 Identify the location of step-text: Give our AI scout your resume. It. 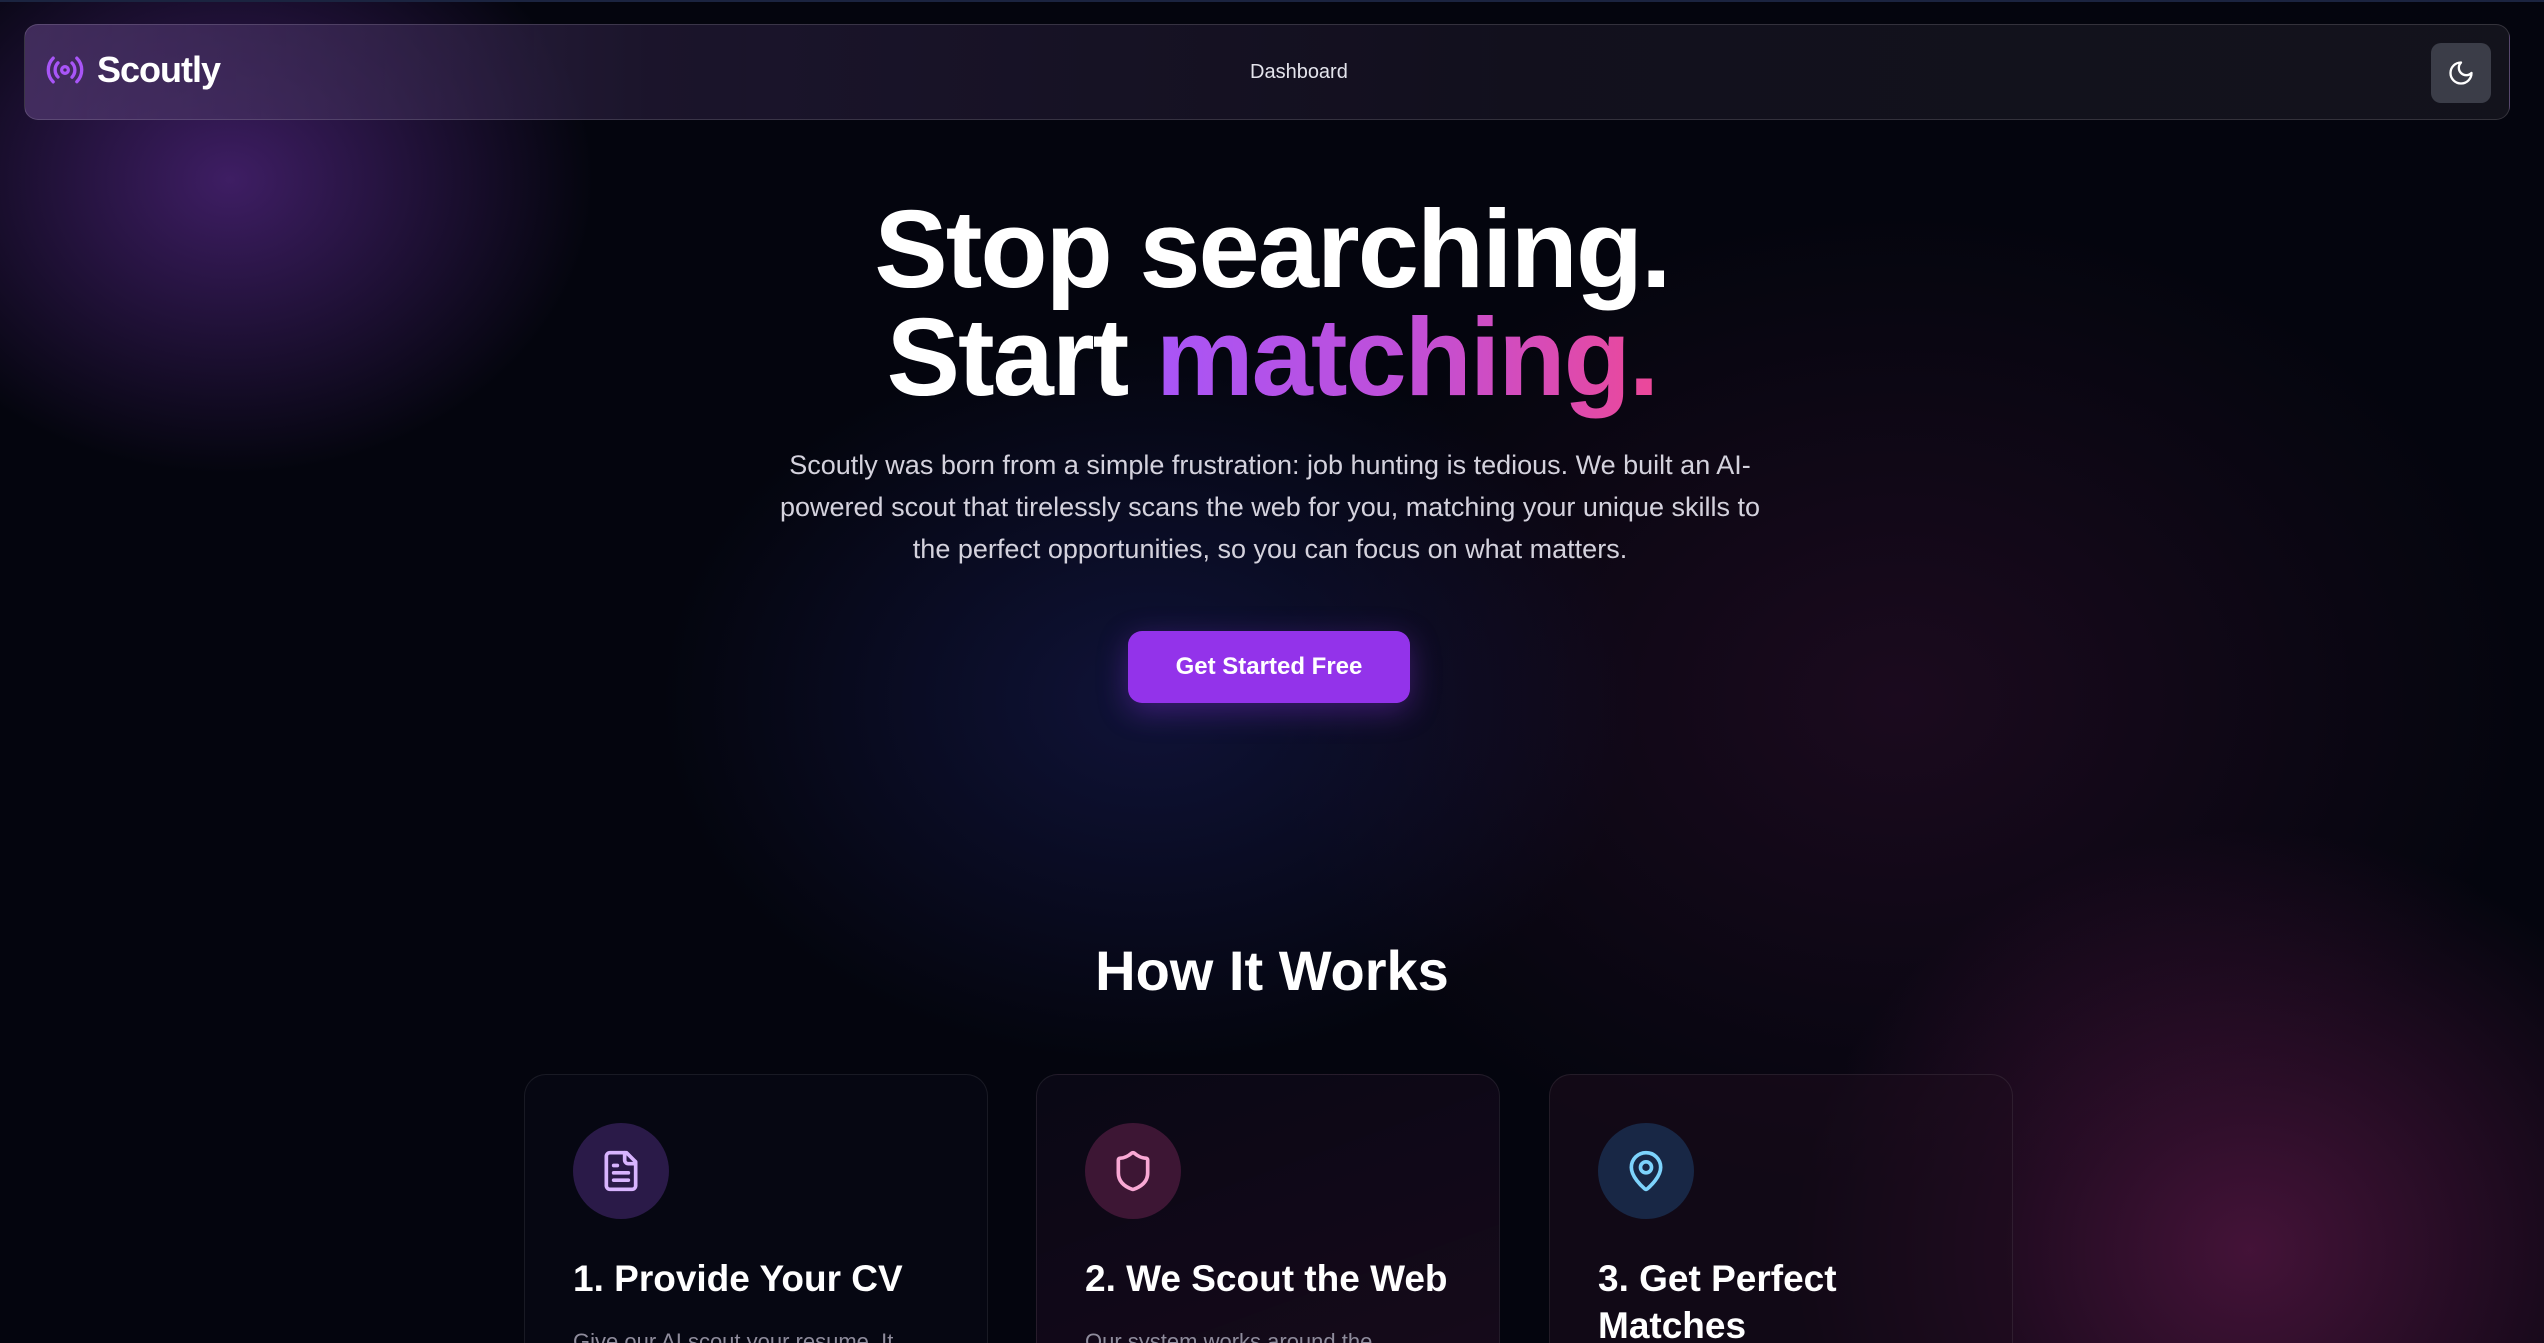
(733, 1336).